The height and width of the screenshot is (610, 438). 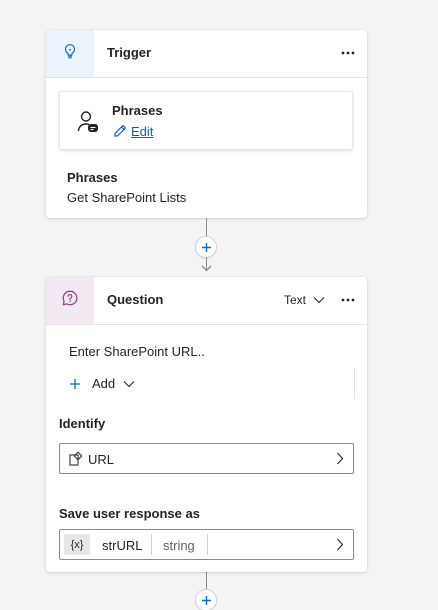 I want to click on edit-link-label: Edit, so click(x=142, y=131).